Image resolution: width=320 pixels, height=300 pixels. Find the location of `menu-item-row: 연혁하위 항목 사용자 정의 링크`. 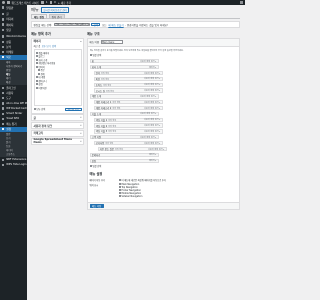

menu-item-row: 연혁하위 항목 사용자 정의 링크 is located at coordinates (128, 73).